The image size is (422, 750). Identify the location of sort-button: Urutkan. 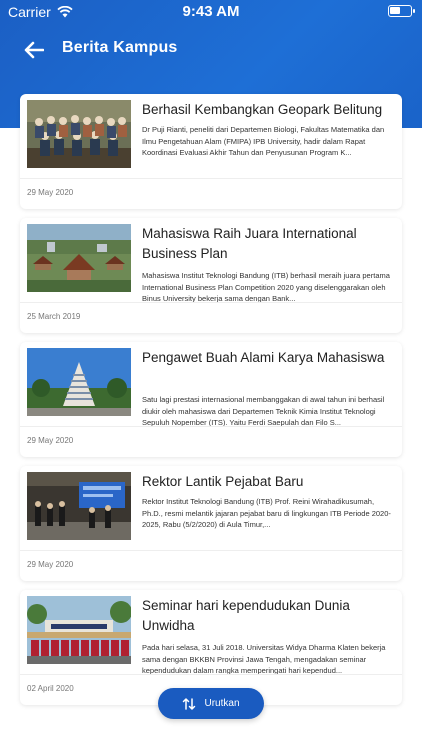
(211, 703).